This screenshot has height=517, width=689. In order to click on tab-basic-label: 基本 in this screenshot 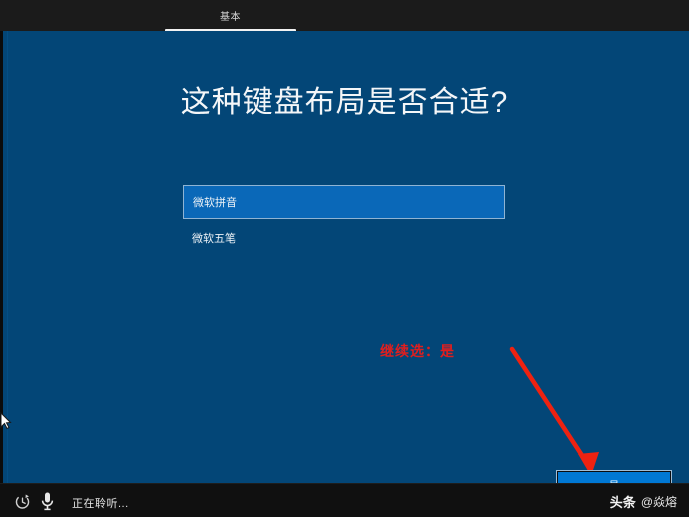, I will do `click(230, 17)`.